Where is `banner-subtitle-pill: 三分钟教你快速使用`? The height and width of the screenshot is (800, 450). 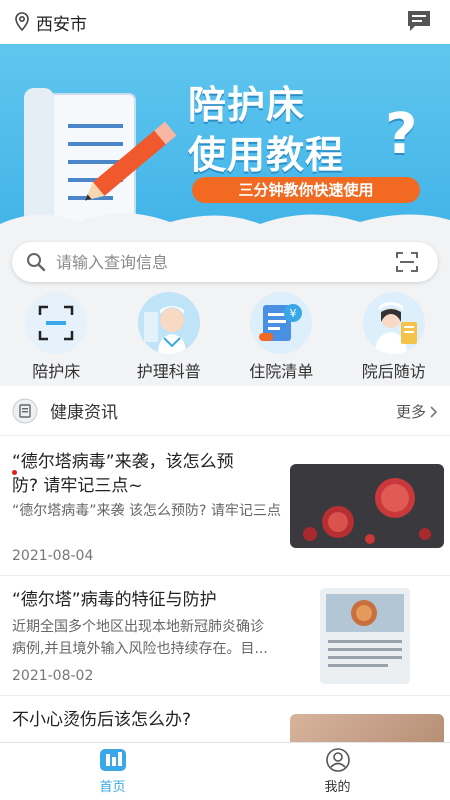 banner-subtitle-pill: 三分钟教你快速使用 is located at coordinates (306, 190).